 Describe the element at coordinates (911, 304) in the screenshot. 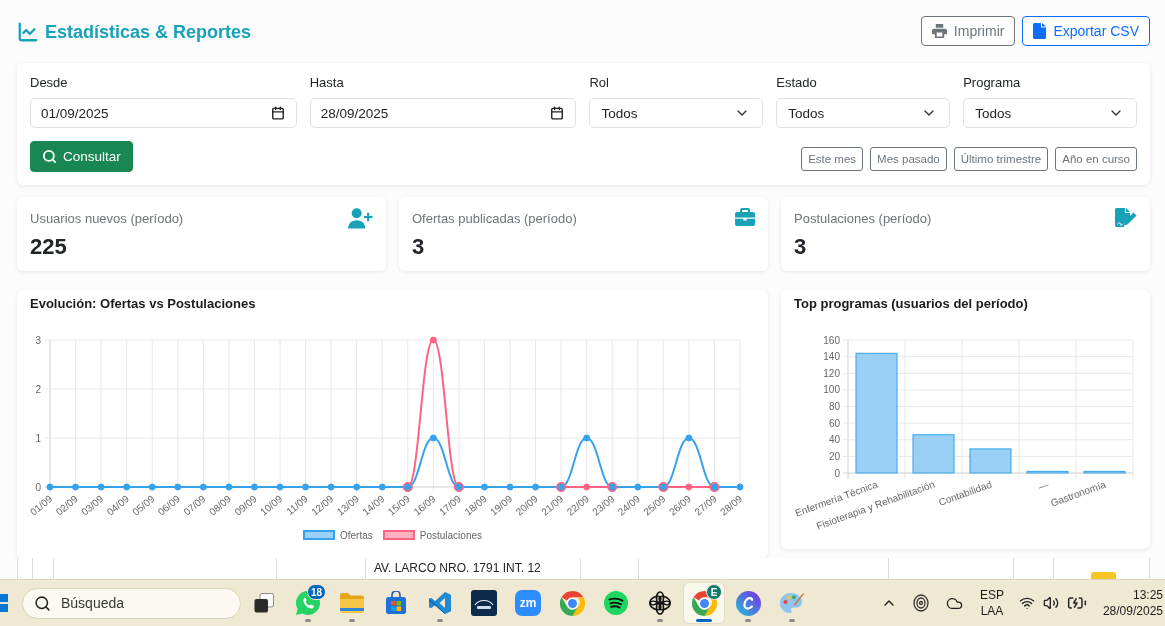

I see `chart-title: Top programas (usuarios del período)` at that location.